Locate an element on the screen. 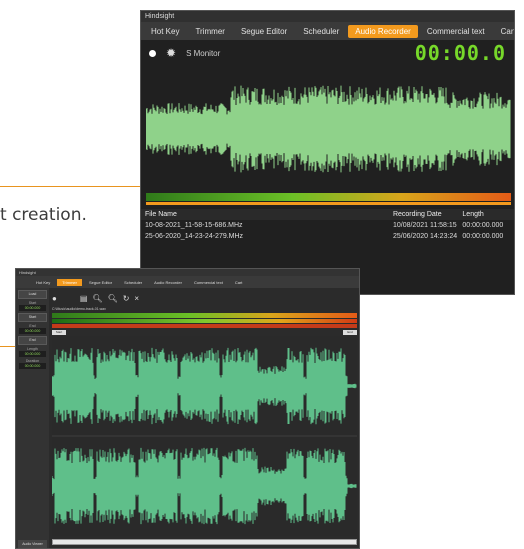 Image resolution: width=524 pixels, height=549 pixels. audio-viewer-button: Audio Viewer is located at coordinates (32, 544).